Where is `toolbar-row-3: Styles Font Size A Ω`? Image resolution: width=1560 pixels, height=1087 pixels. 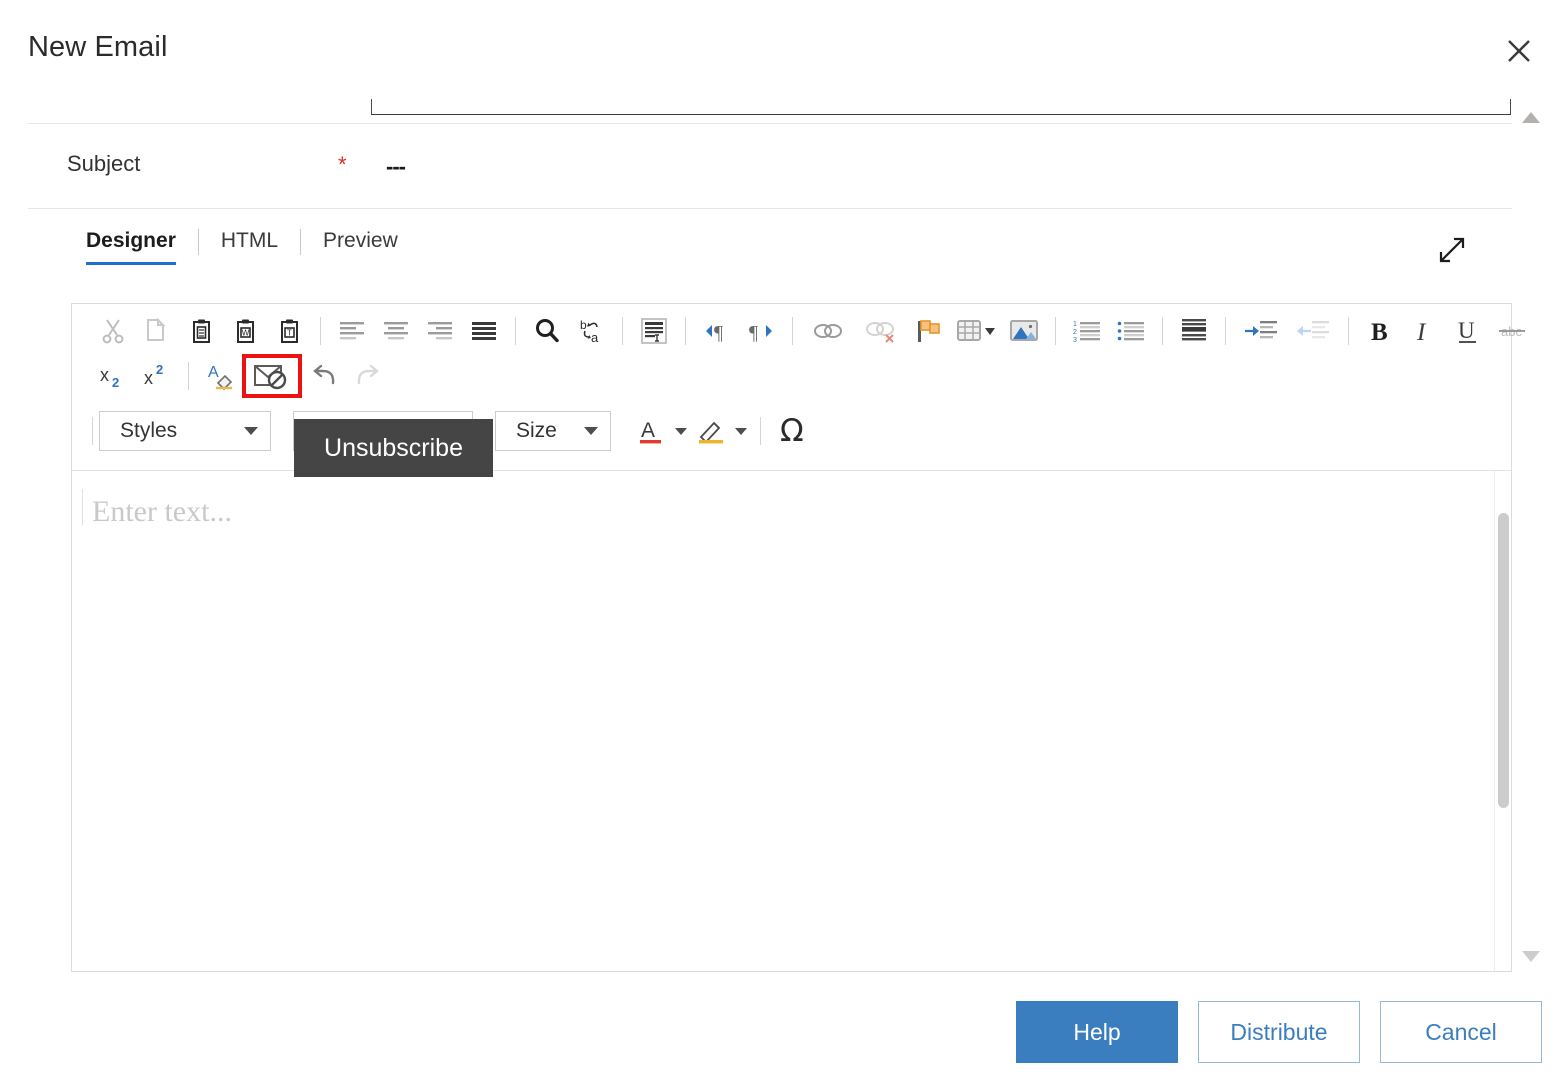 toolbar-row-3: Styles Font Size A Ω is located at coordinates (791, 431).